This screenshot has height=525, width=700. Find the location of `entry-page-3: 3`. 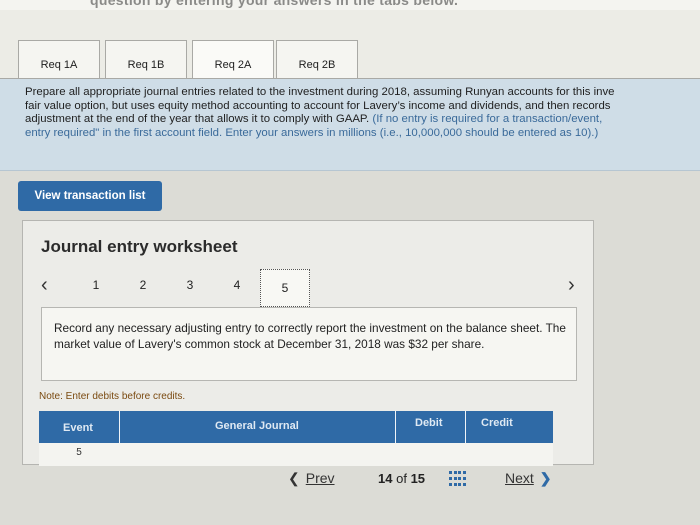

entry-page-3: 3 is located at coordinates (190, 285).